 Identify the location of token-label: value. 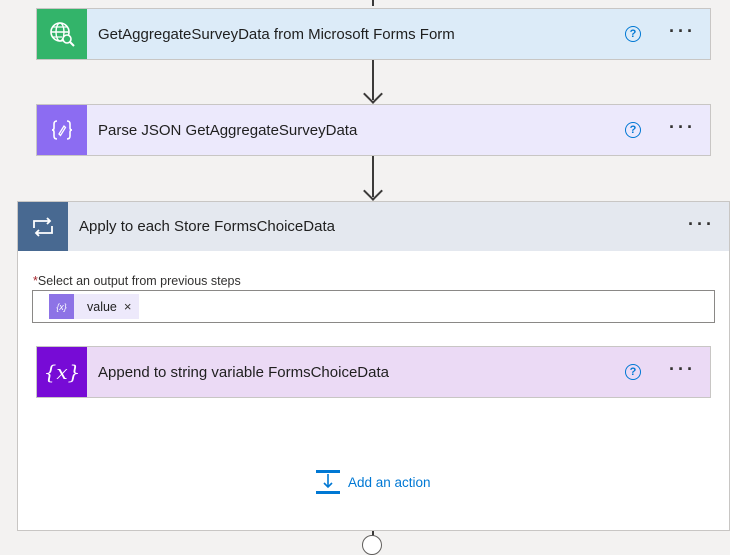
(102, 306).